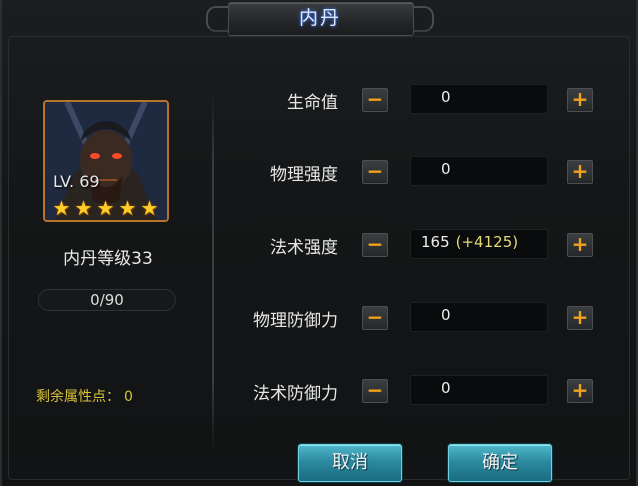 The height and width of the screenshot is (486, 638). I want to click on star-rating: ★ ★ ★ ★ ★, so click(105, 208).